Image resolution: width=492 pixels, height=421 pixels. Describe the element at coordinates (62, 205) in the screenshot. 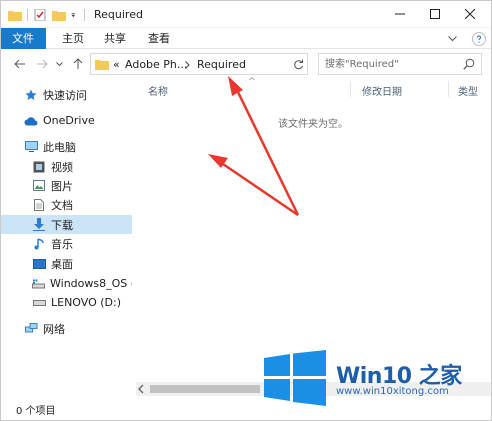

I see `nav-item-label: 文档` at that location.